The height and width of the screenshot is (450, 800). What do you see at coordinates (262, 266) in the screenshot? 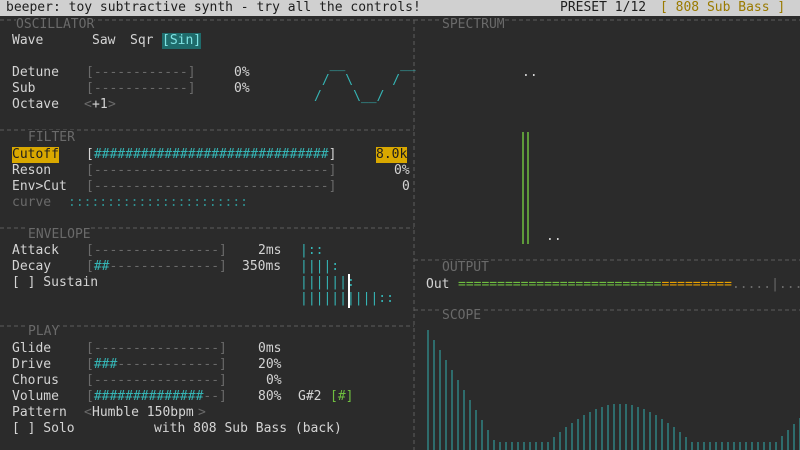
I see `decay-value: 350ms` at bounding box center [262, 266].